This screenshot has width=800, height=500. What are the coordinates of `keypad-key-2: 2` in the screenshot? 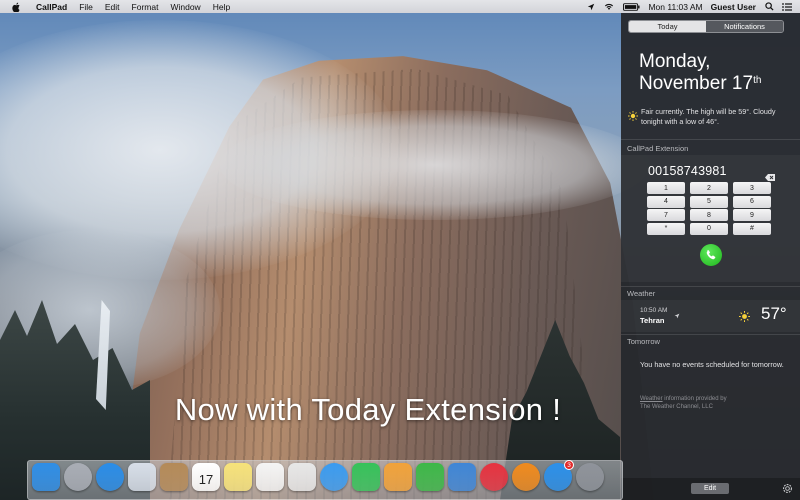 It's located at (709, 188).